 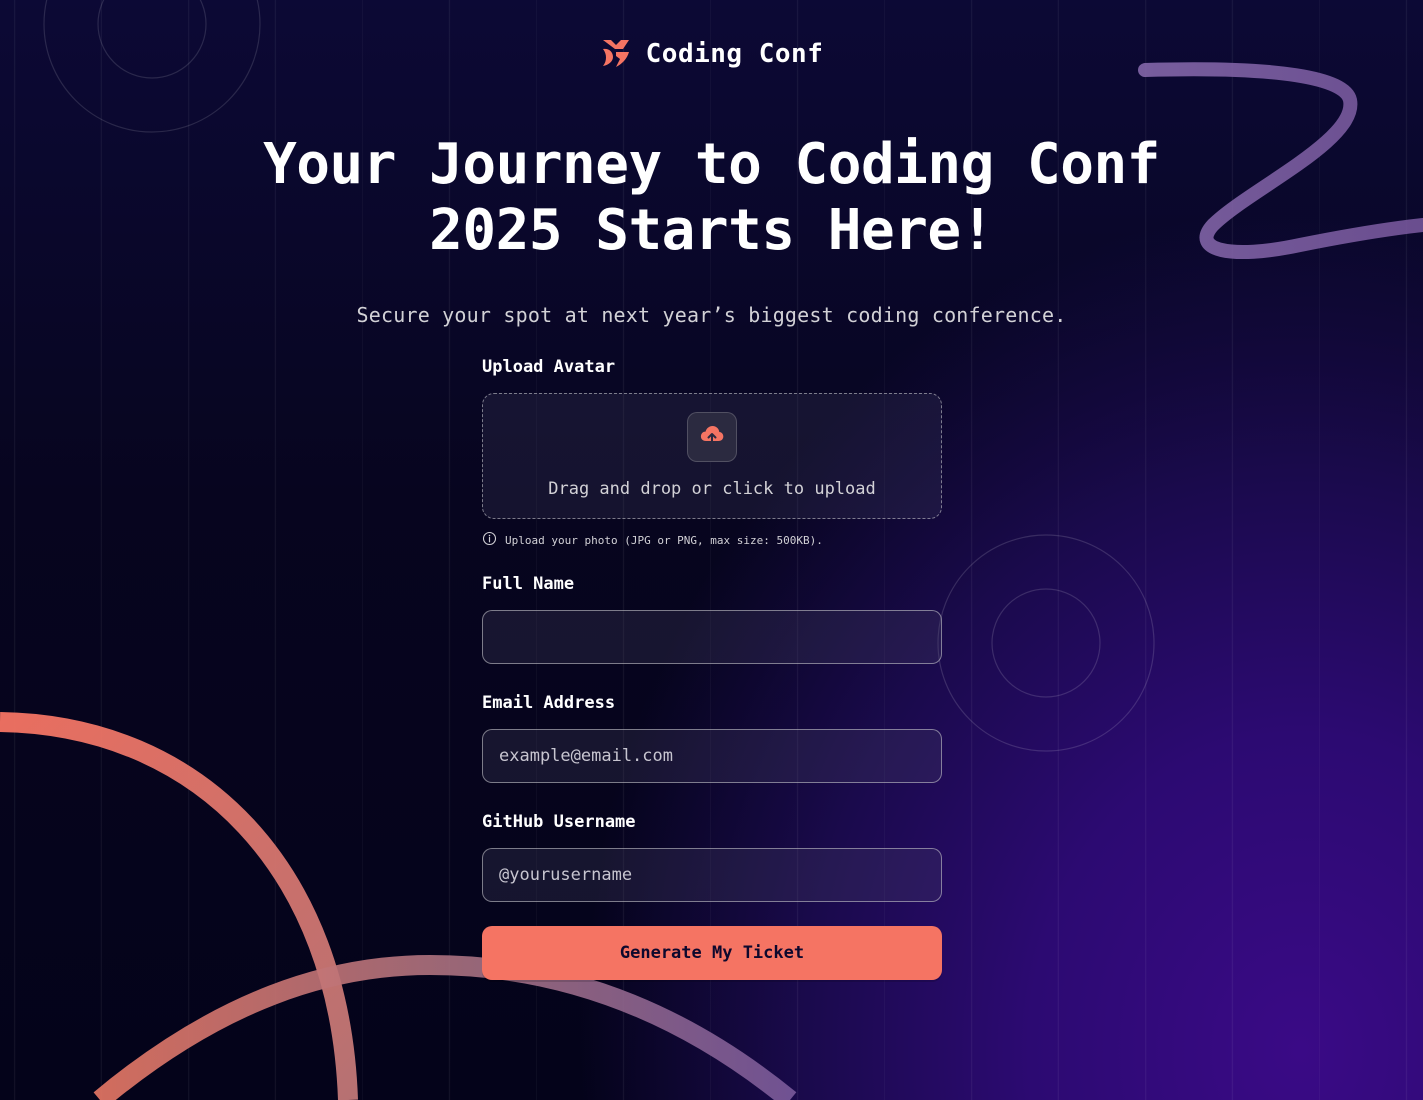 I want to click on avatar-upload-dropzone: Drag and drop or click to upload, so click(x=712, y=456).